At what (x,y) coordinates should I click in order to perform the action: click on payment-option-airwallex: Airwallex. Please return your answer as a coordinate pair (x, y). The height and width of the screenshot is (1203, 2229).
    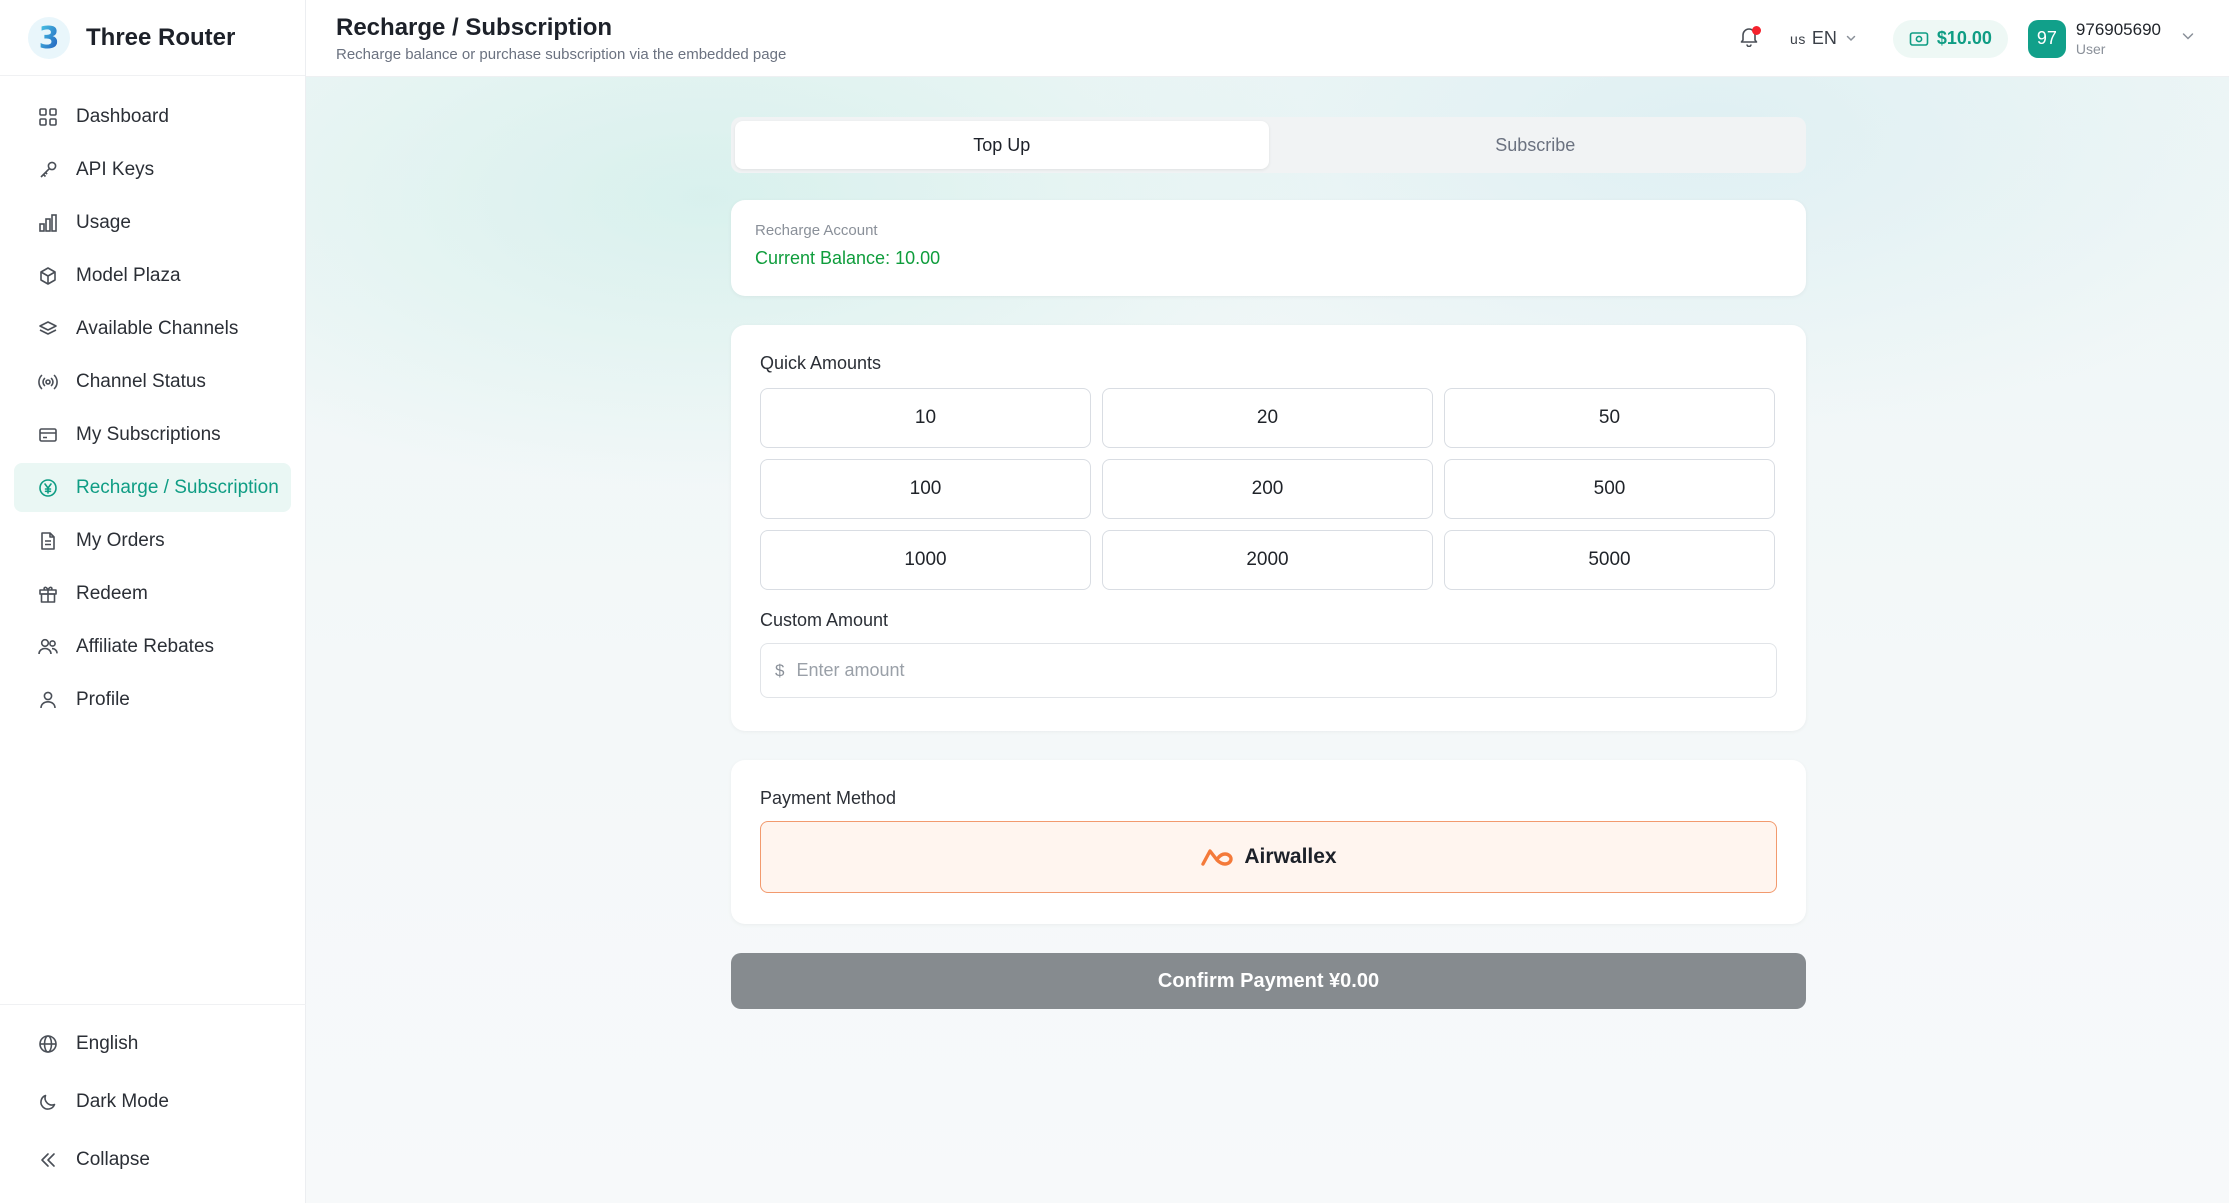
    Looking at the image, I should click on (1268, 857).